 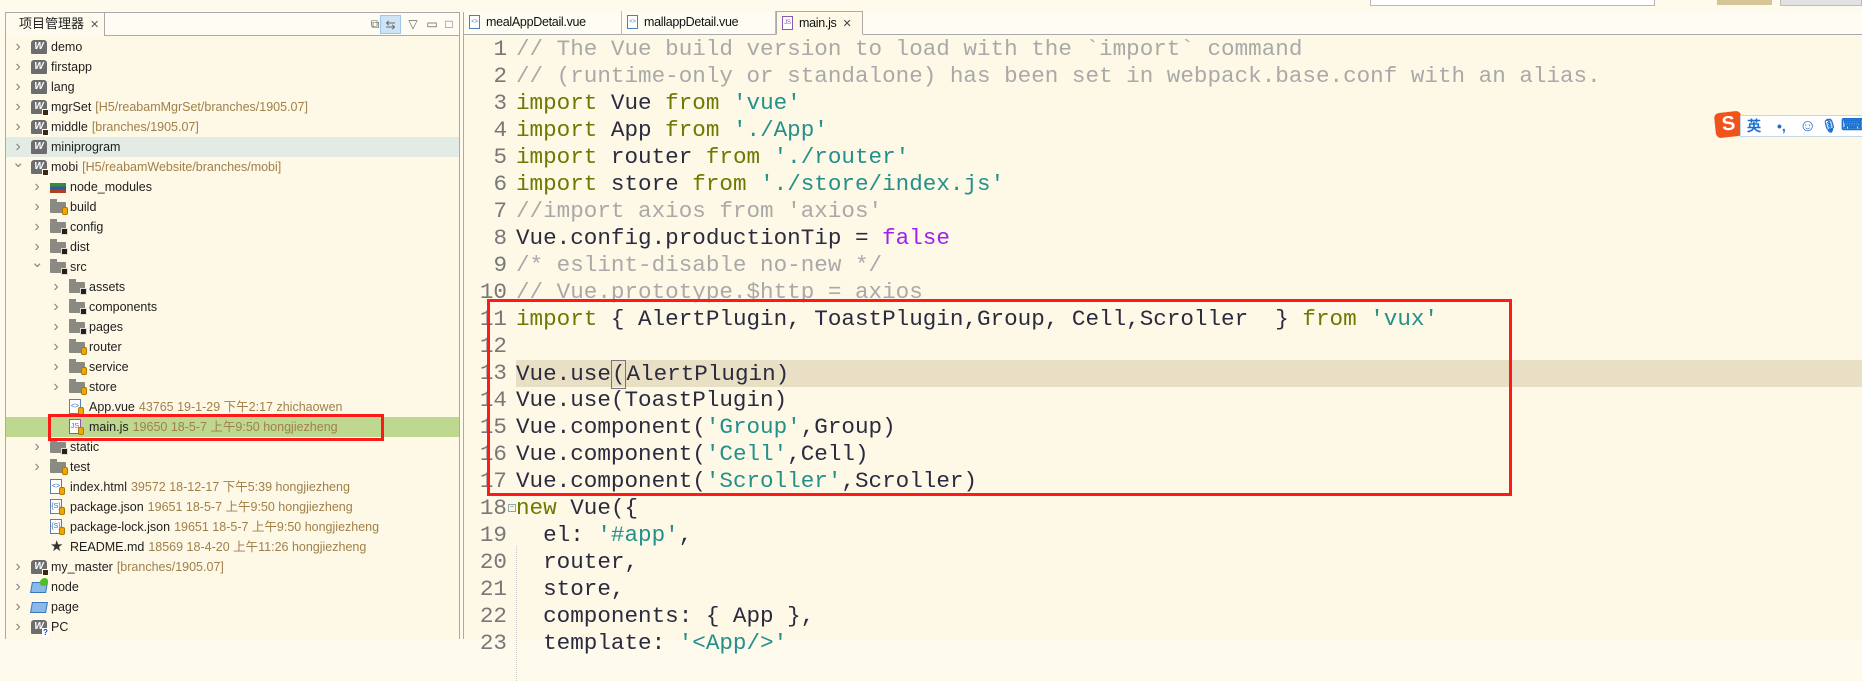 What do you see at coordinates (232, 87) in the screenshot?
I see `tree-item: › Wlang` at bounding box center [232, 87].